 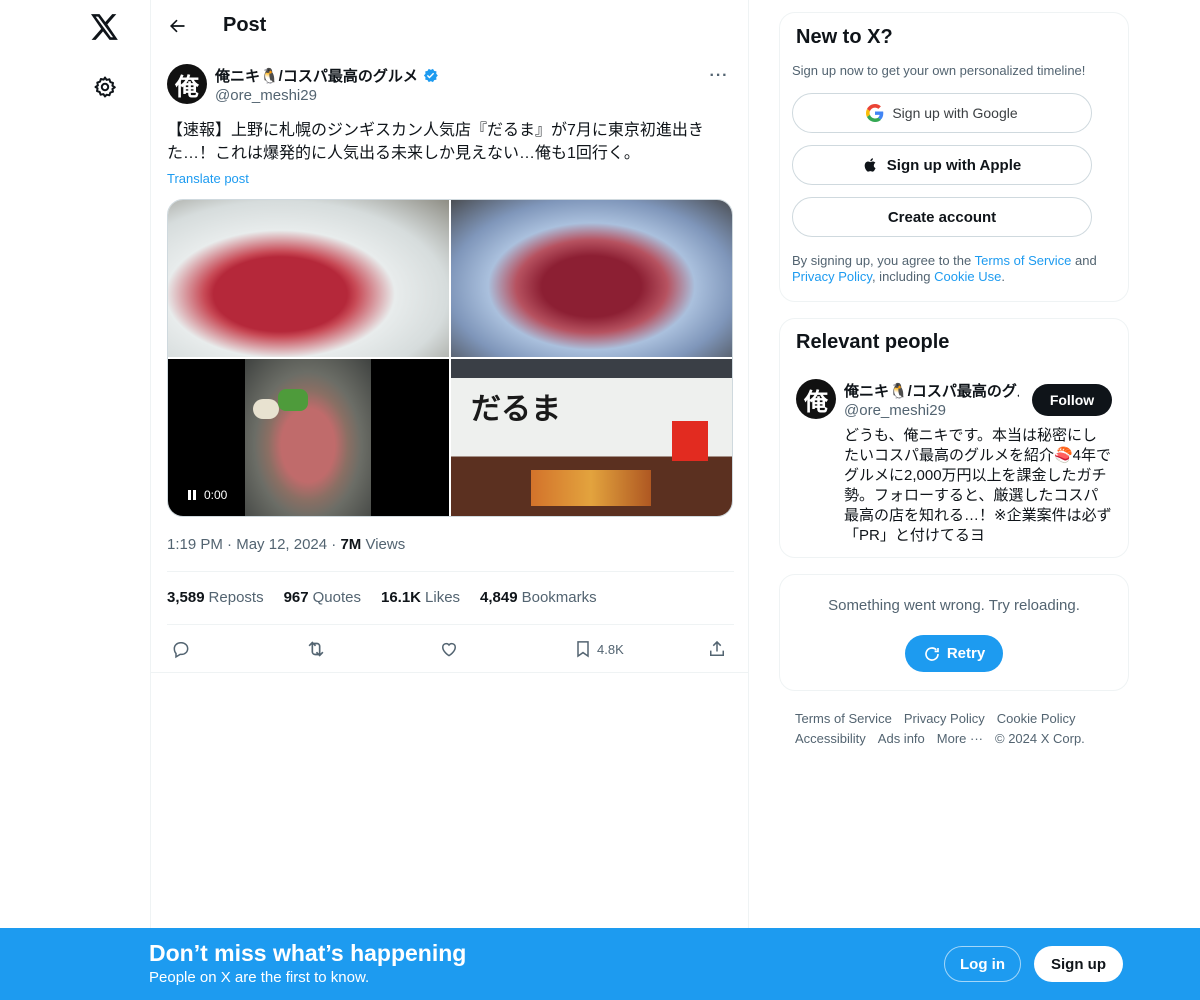 I want to click on bookmark-icon, so click(x=583, y=649).